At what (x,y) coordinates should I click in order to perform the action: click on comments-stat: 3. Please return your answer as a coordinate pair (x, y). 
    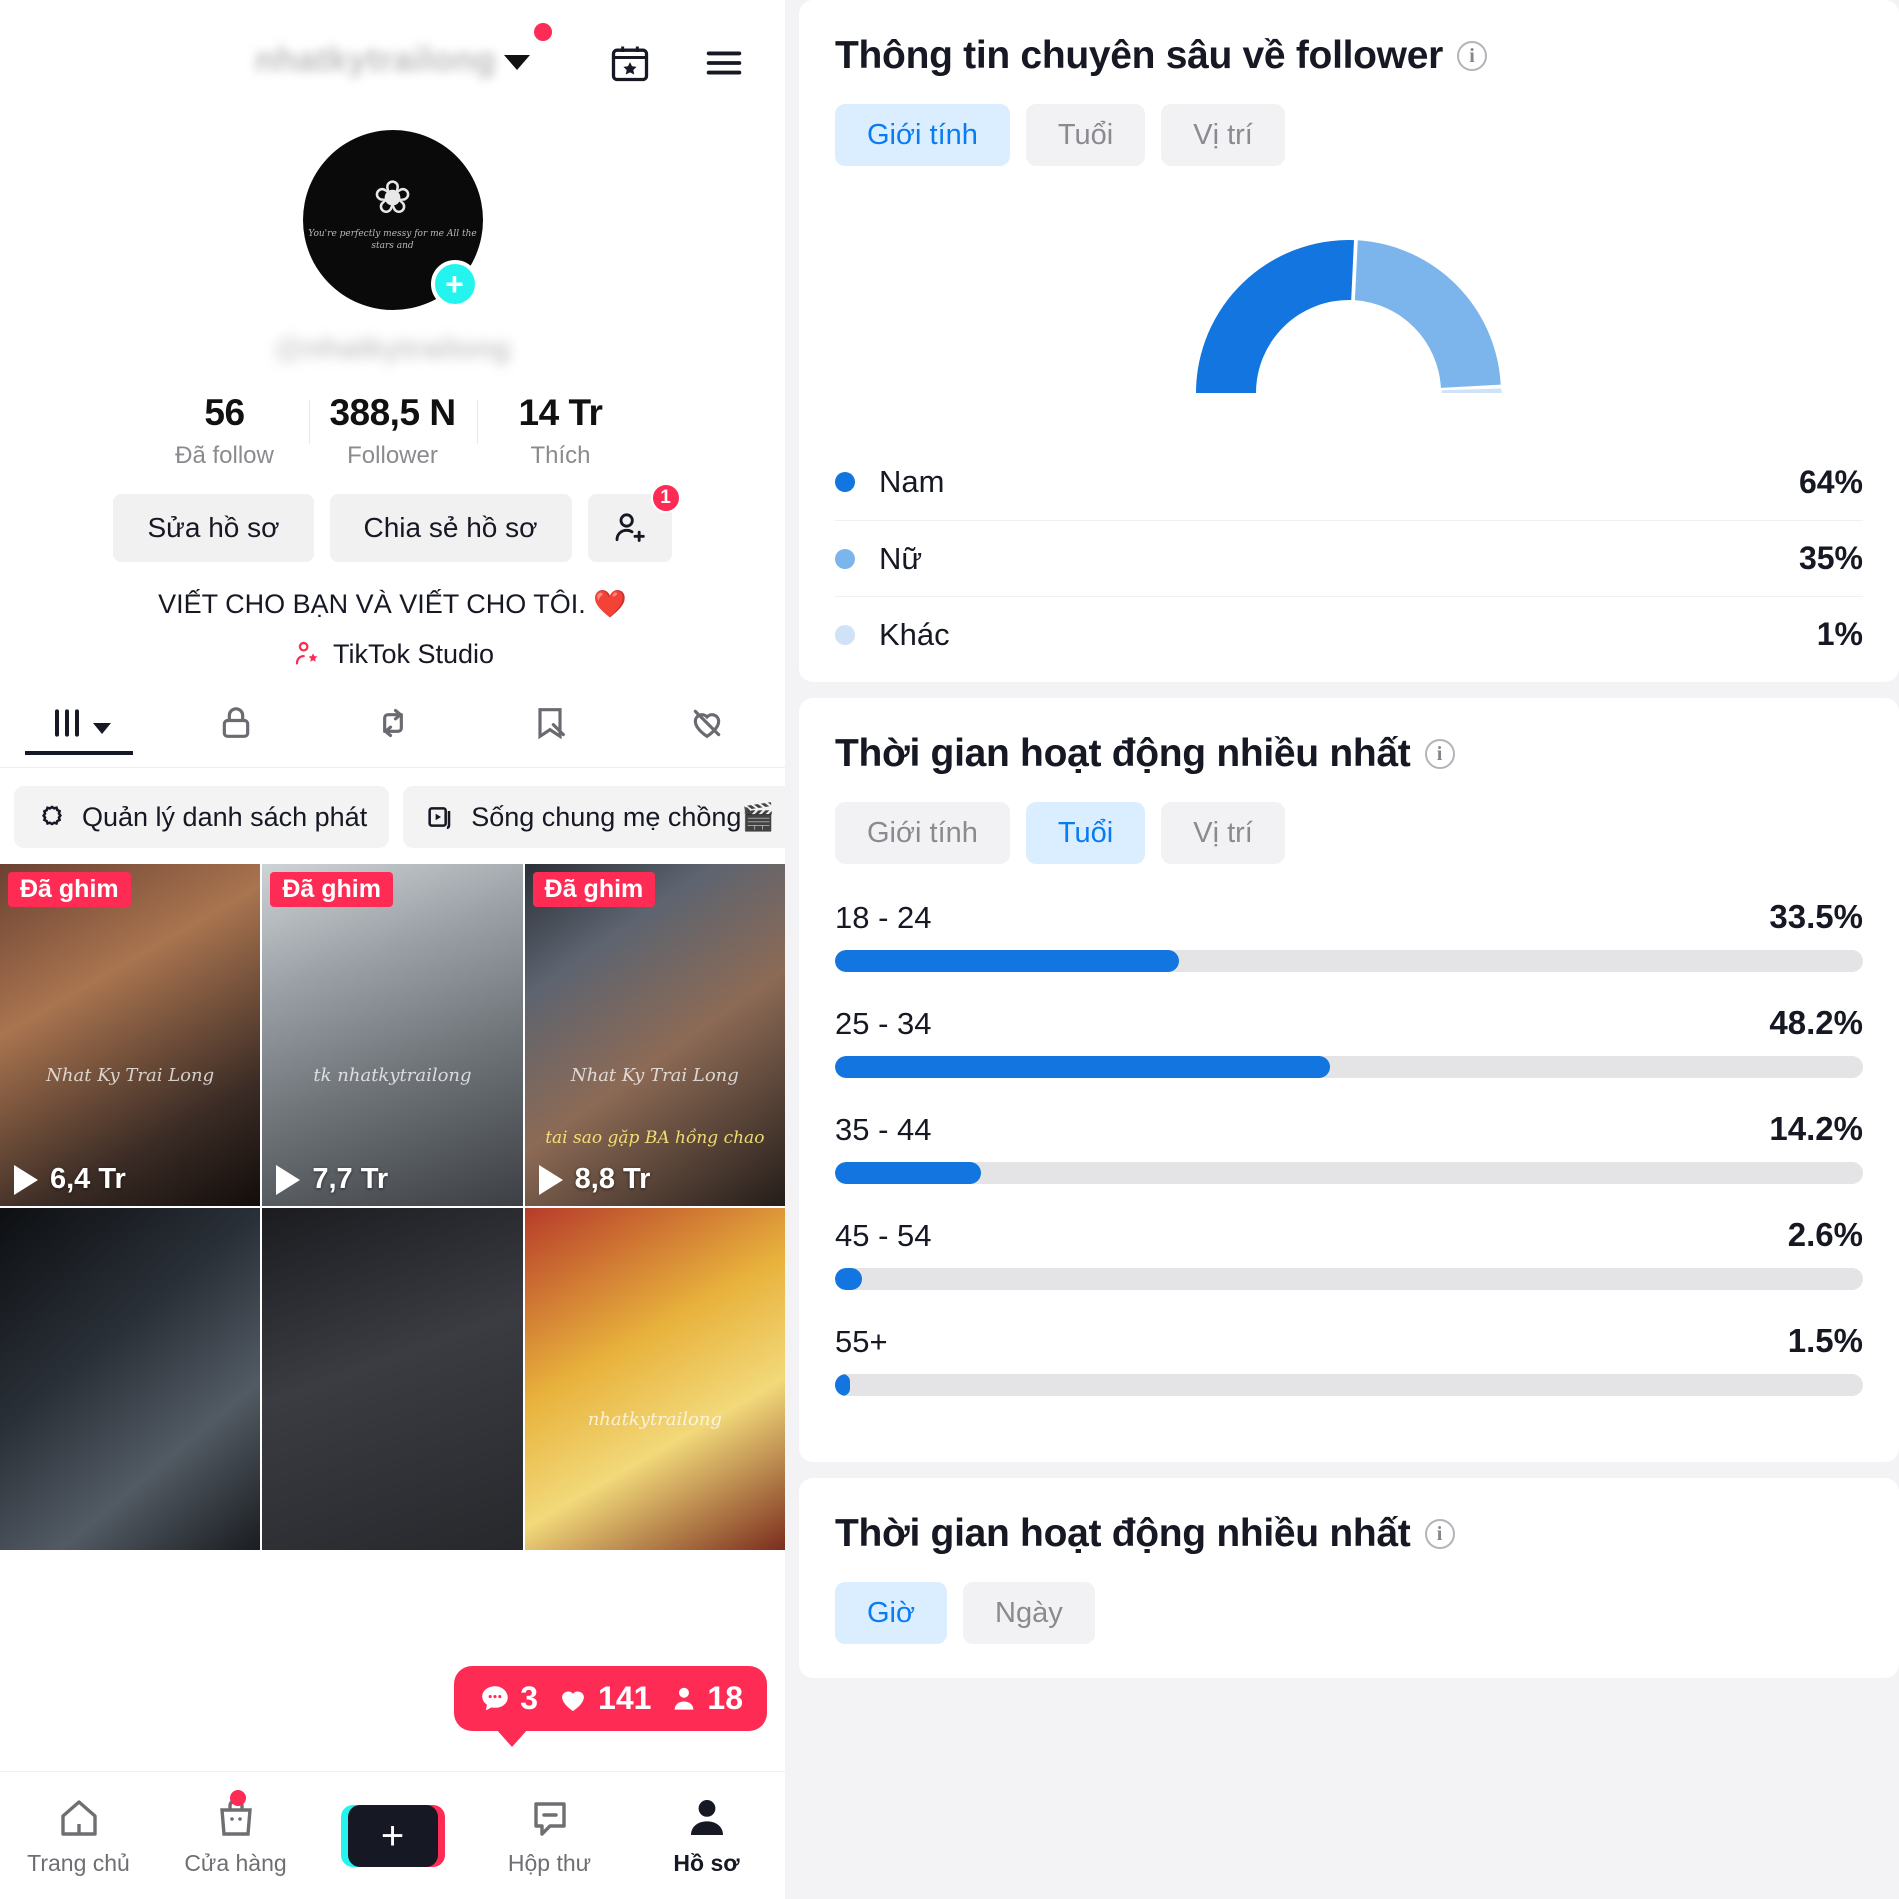
    Looking at the image, I should click on (508, 1698).